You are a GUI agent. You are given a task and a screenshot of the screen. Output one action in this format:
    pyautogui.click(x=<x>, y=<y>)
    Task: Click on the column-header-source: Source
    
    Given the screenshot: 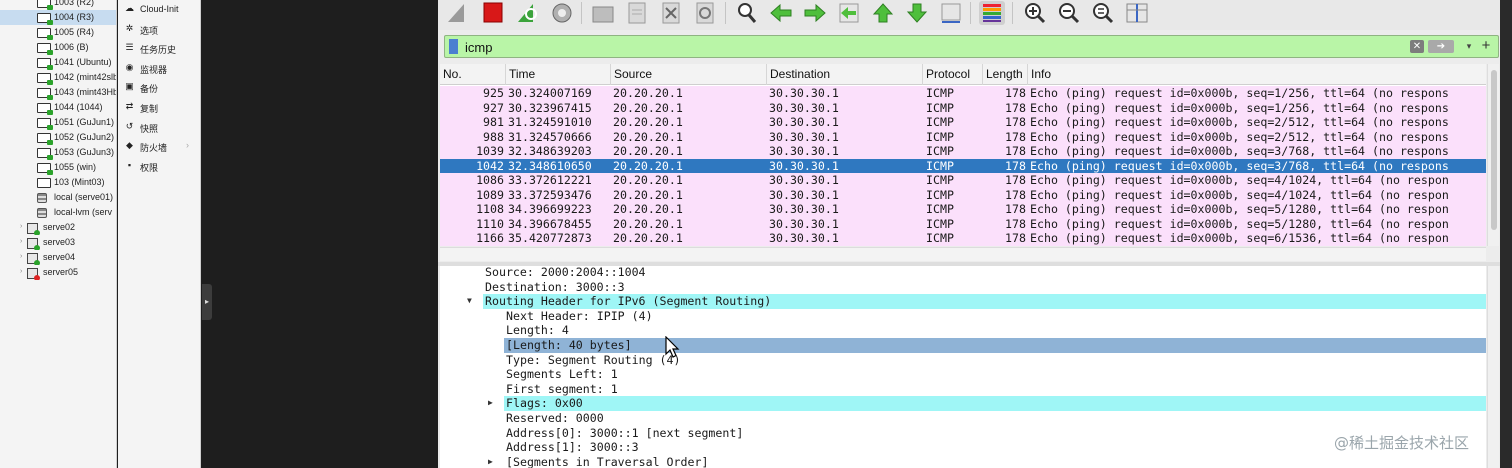 What is the action you would take?
    pyautogui.click(x=689, y=74)
    